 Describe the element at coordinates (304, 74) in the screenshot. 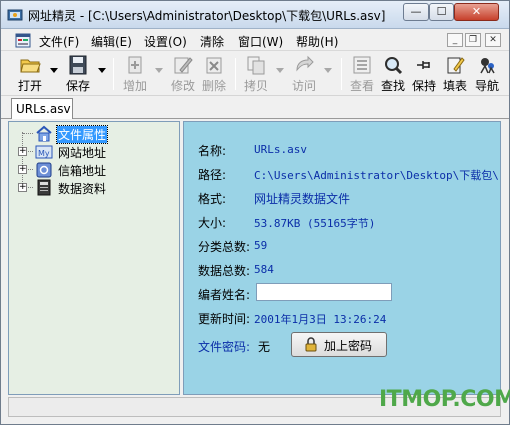

I see `visit-button: 访问` at that location.